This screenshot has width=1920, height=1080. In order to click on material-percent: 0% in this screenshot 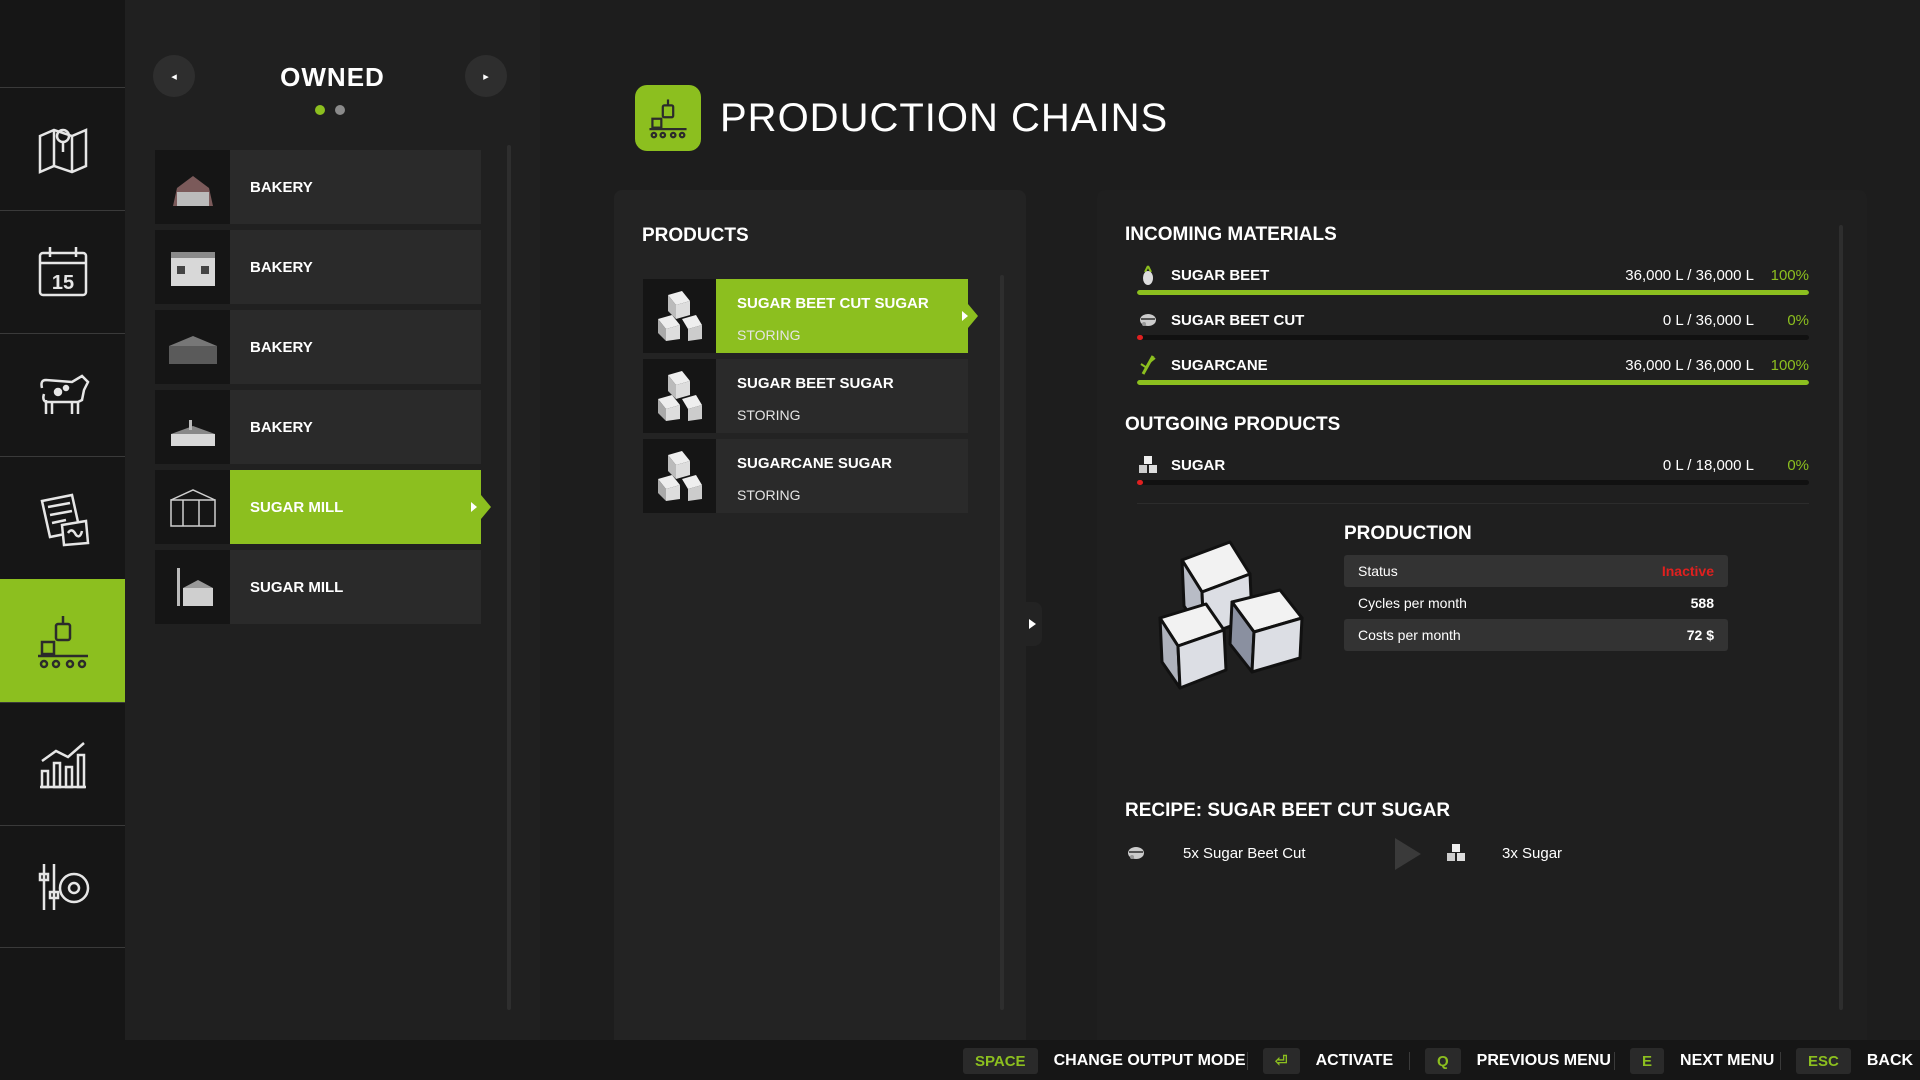, I will do `click(1798, 320)`.